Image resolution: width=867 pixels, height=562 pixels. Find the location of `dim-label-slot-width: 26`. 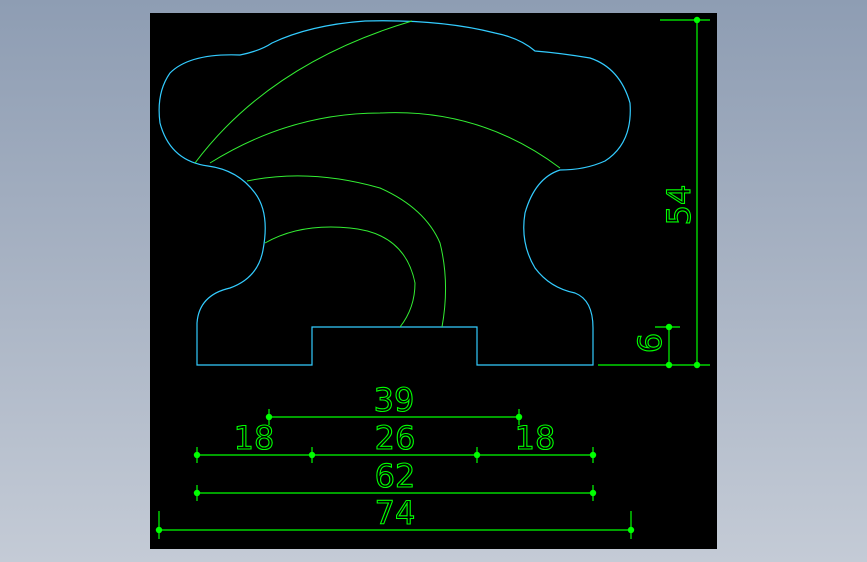

dim-label-slot-width: 26 is located at coordinates (395, 438).